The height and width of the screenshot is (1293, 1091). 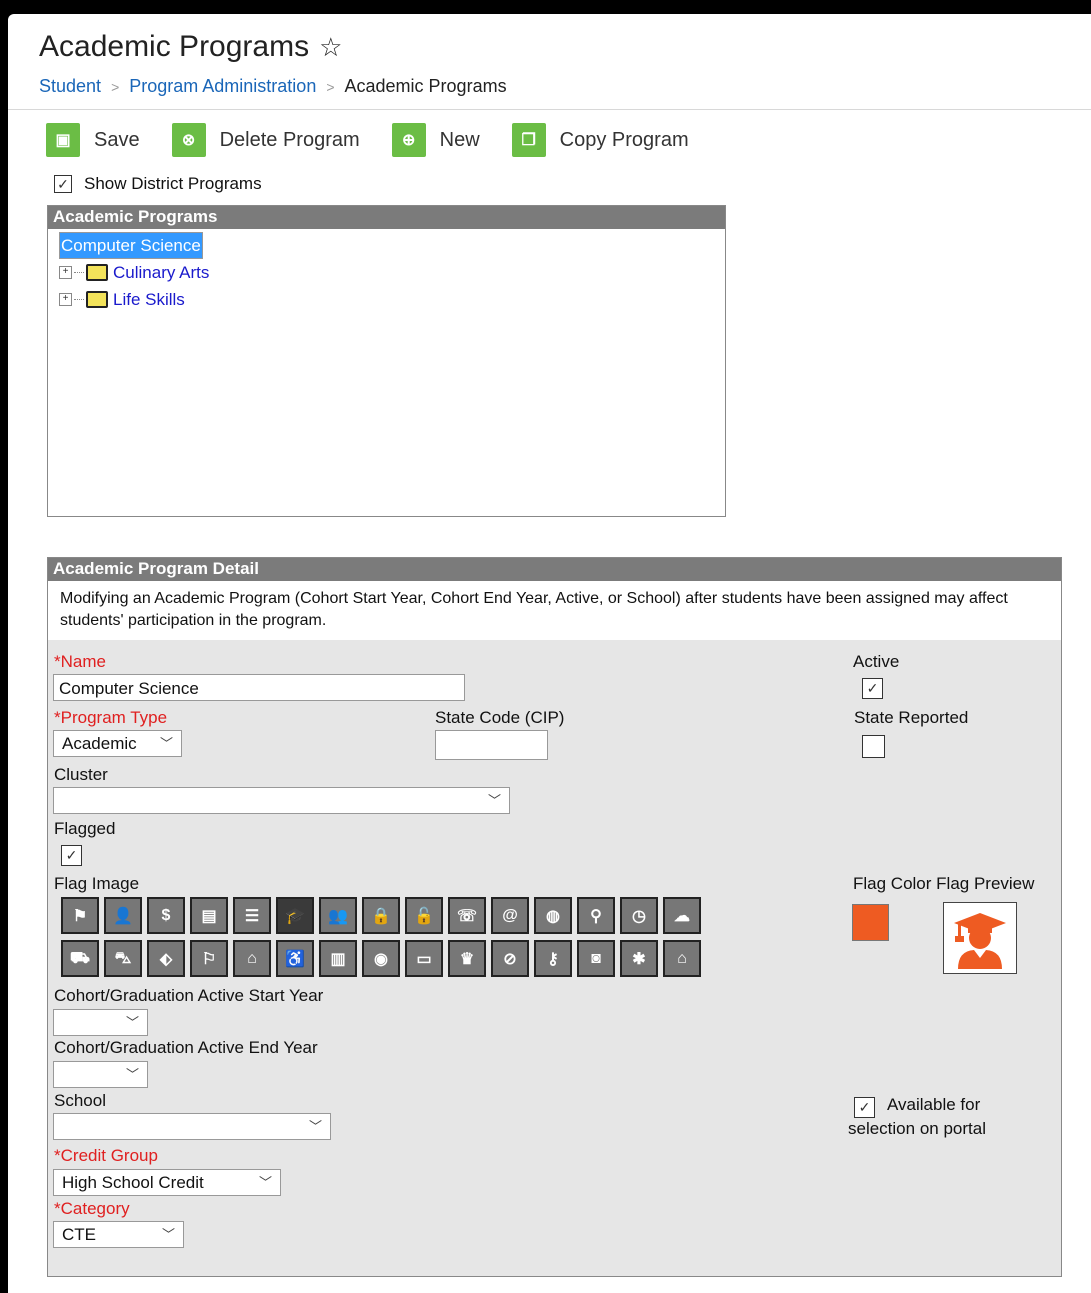 What do you see at coordinates (80, 958) in the screenshot?
I see `car-icon: ⛟` at bounding box center [80, 958].